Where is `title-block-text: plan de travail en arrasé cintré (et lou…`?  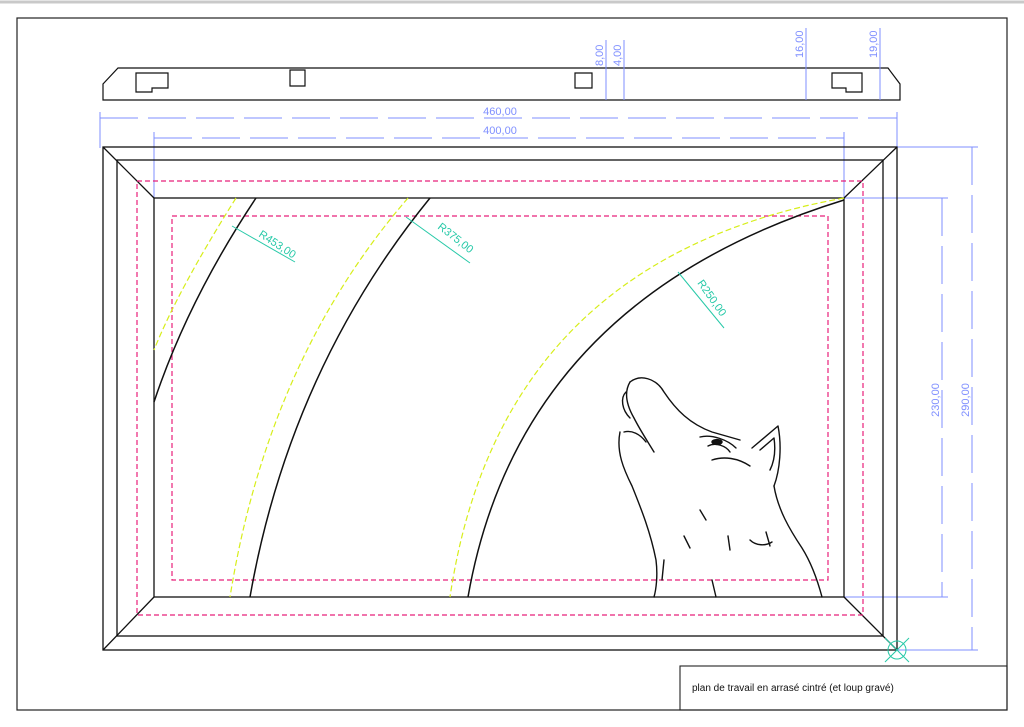 title-block-text: plan de travail en arrasé cintré (et lou… is located at coordinates (793, 688).